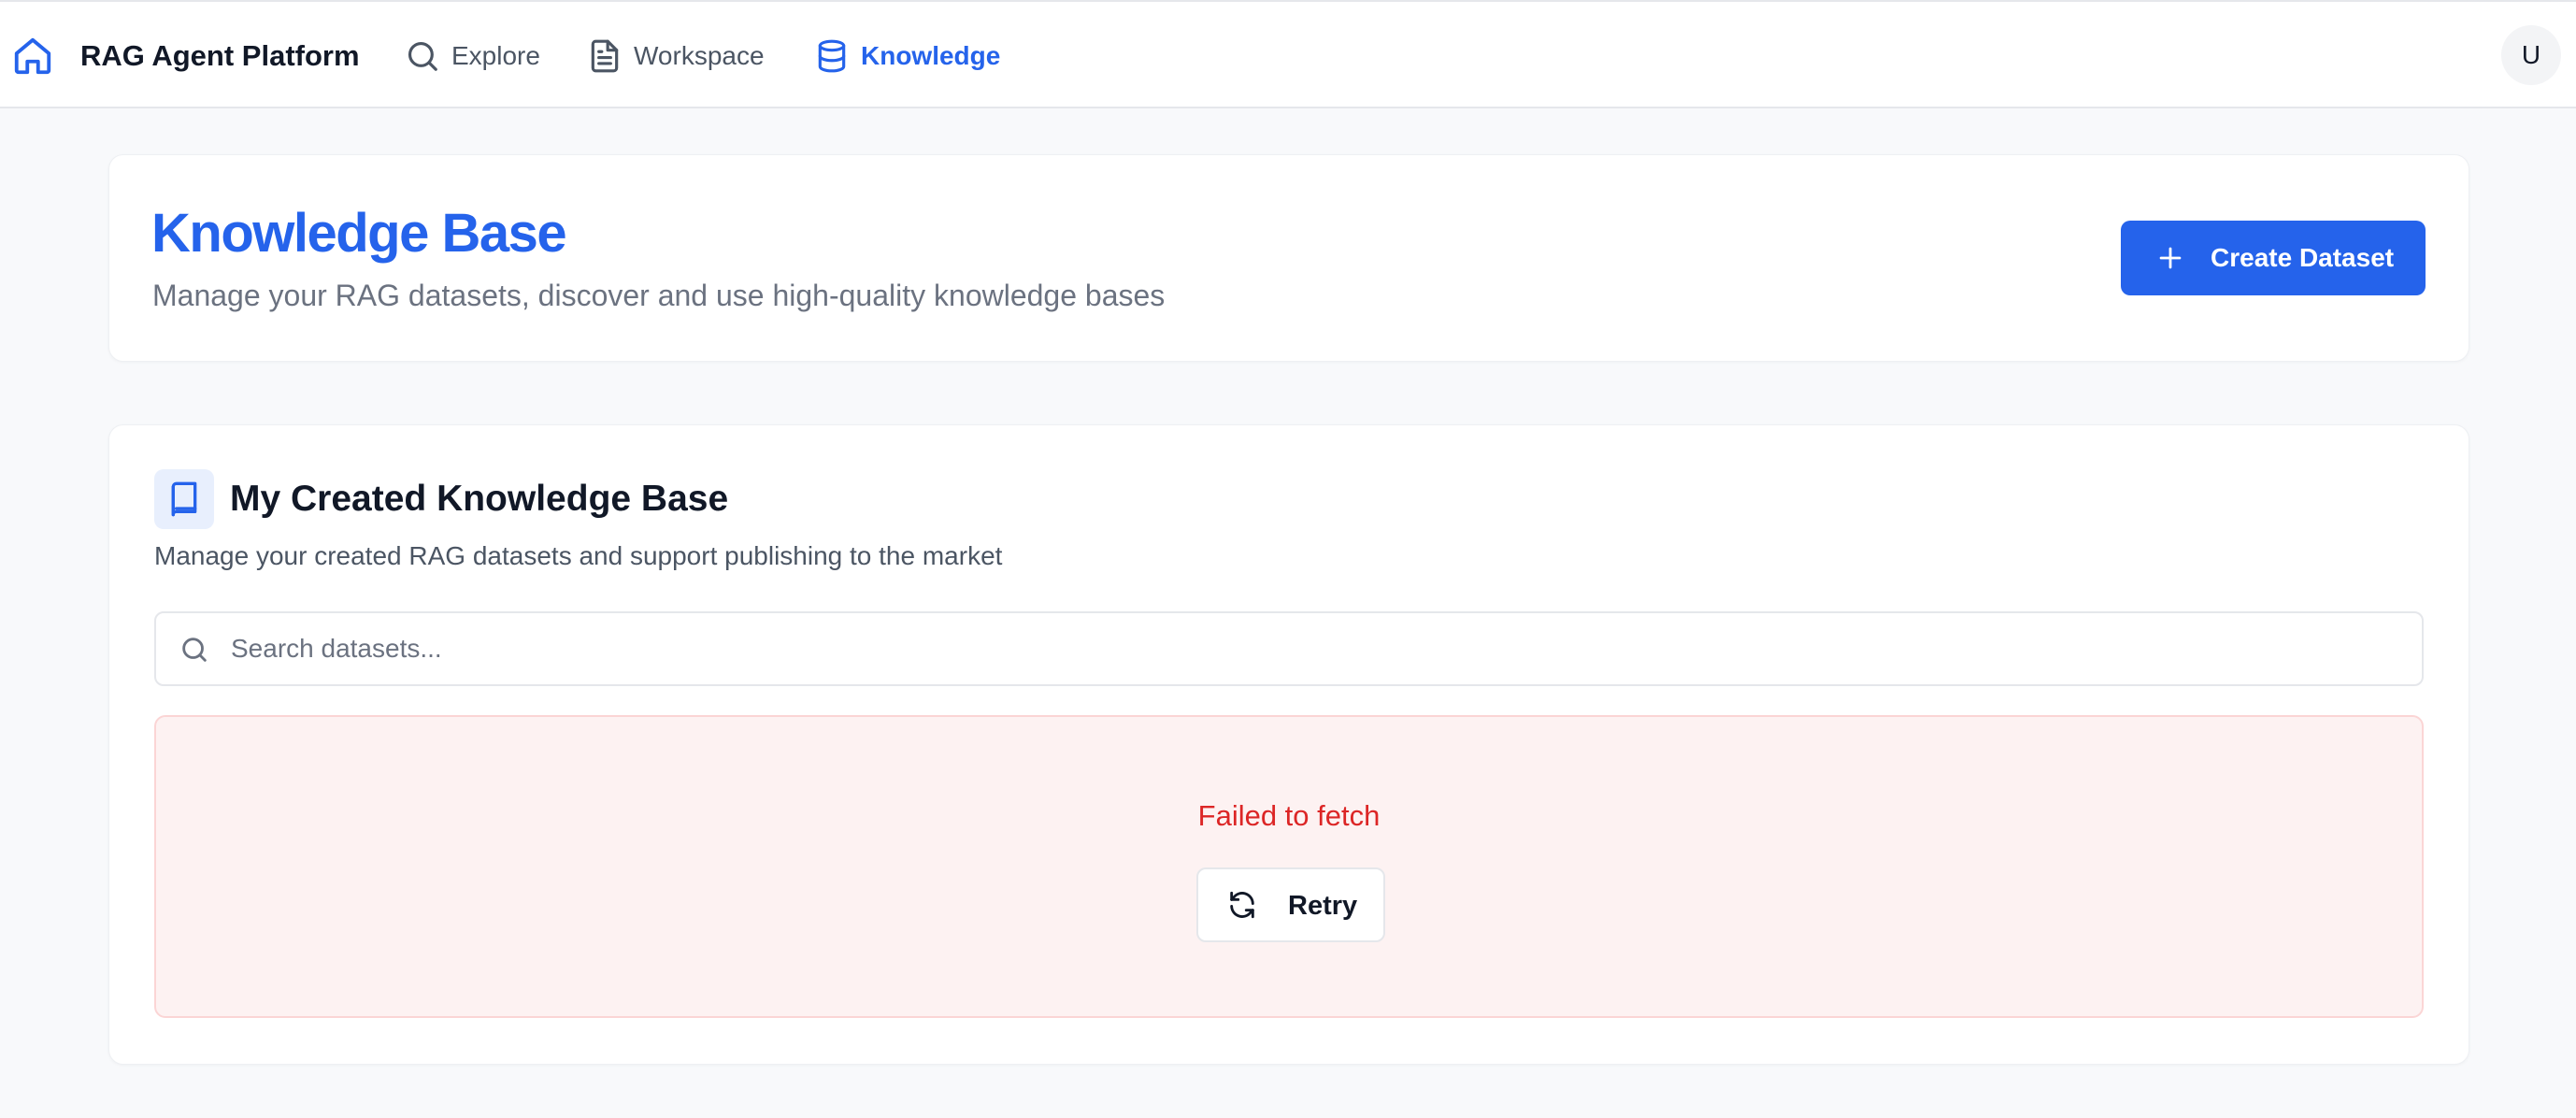  What do you see at coordinates (220, 55) in the screenshot?
I see `brand-name: RAG Agent Platform` at bounding box center [220, 55].